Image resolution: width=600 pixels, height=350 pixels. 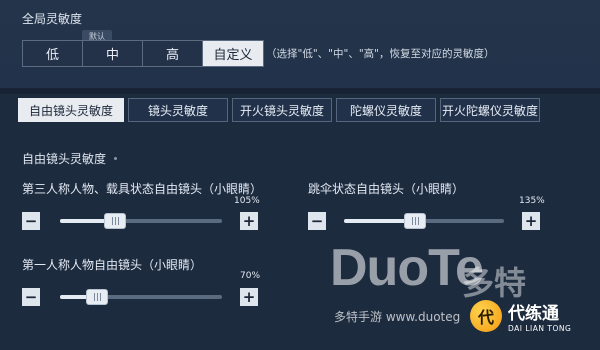 I want to click on parachute-minus-button: −, so click(x=317, y=221).